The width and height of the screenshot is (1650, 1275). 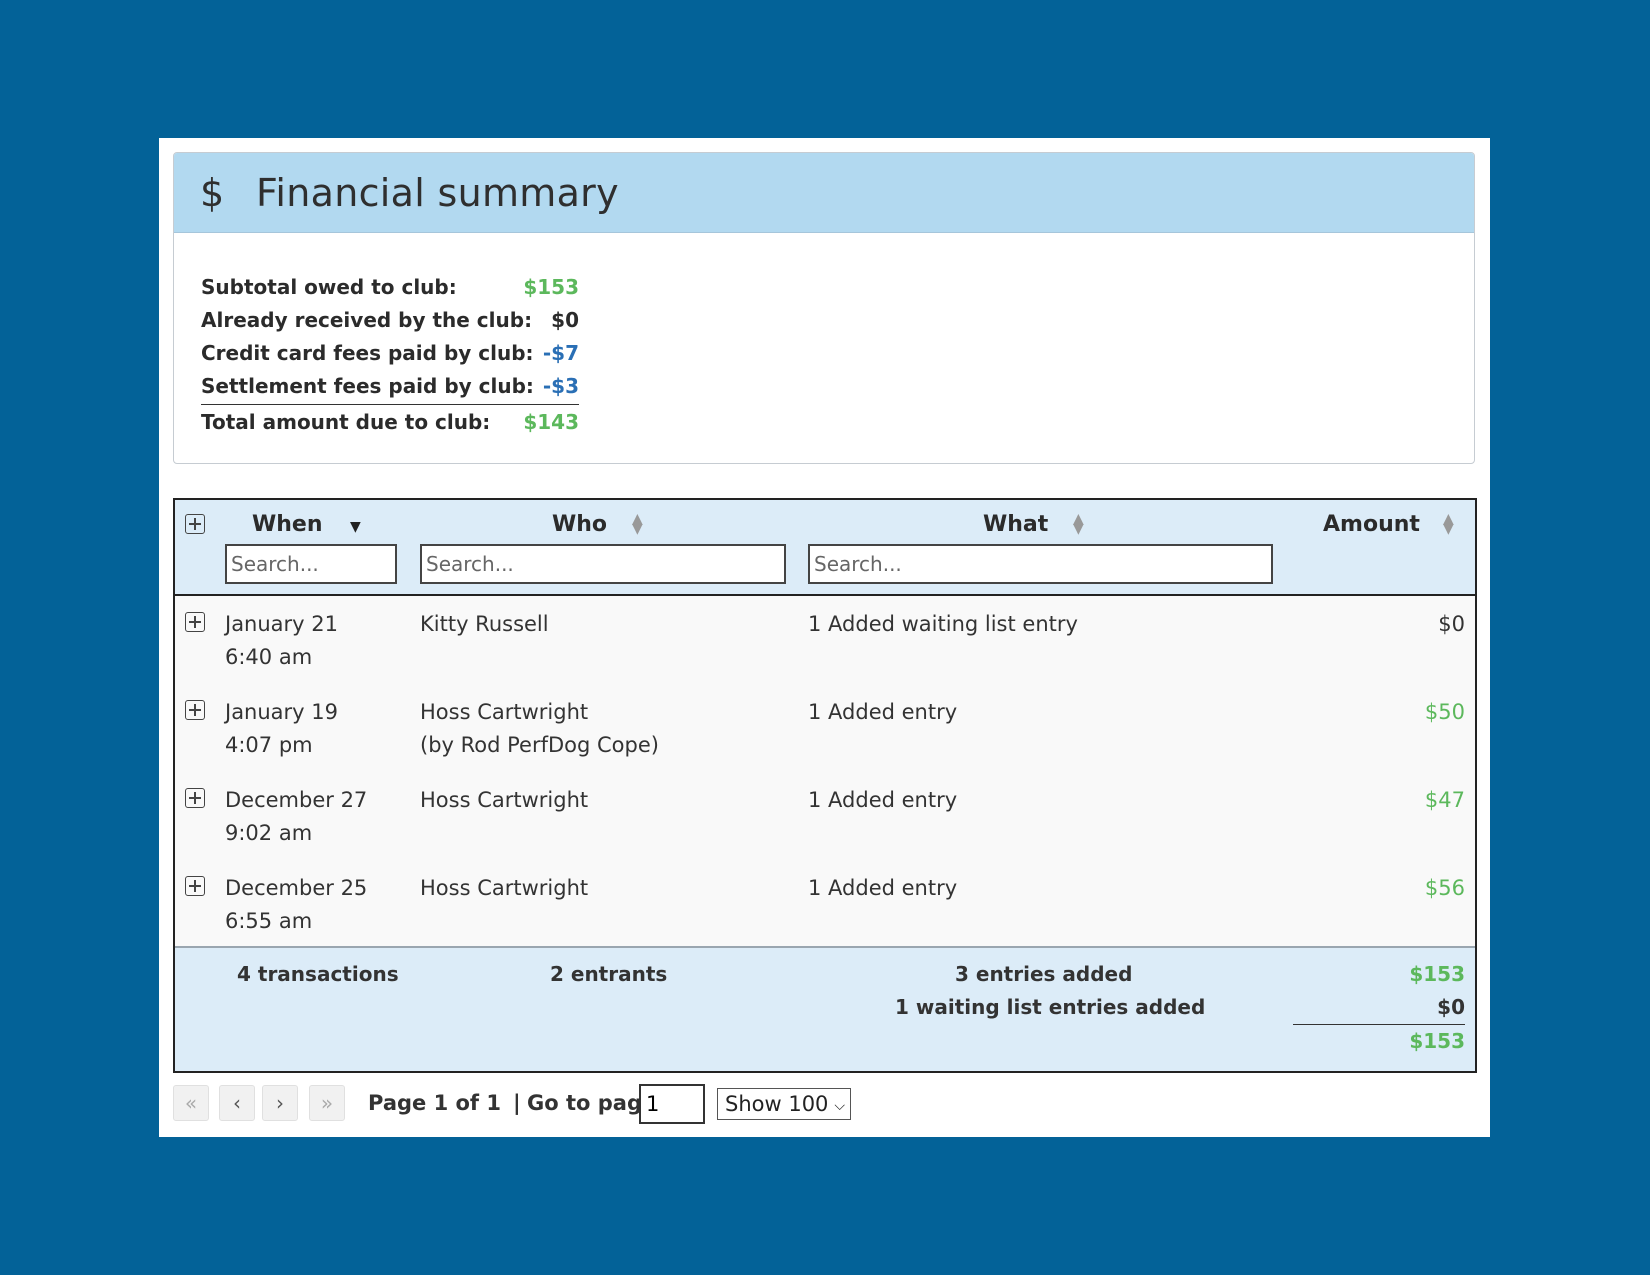 What do you see at coordinates (367, 319) in the screenshot?
I see `summary-label: Already received by the club:` at bounding box center [367, 319].